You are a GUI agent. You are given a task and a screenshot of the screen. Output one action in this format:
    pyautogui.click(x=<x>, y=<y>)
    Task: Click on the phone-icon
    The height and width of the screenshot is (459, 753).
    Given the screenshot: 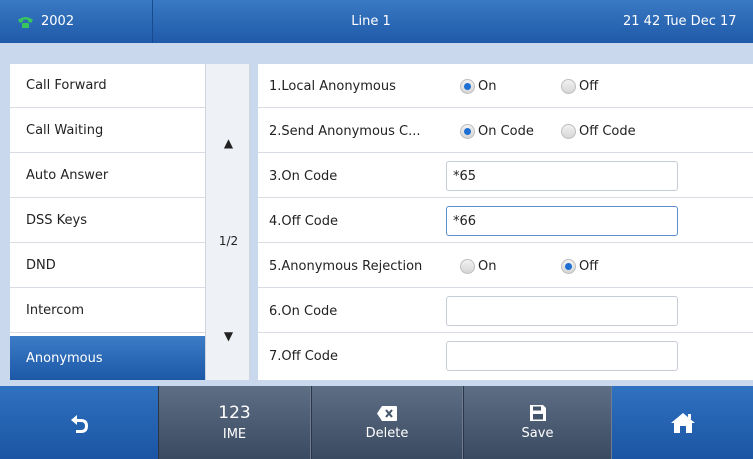 What is the action you would take?
    pyautogui.click(x=25, y=22)
    